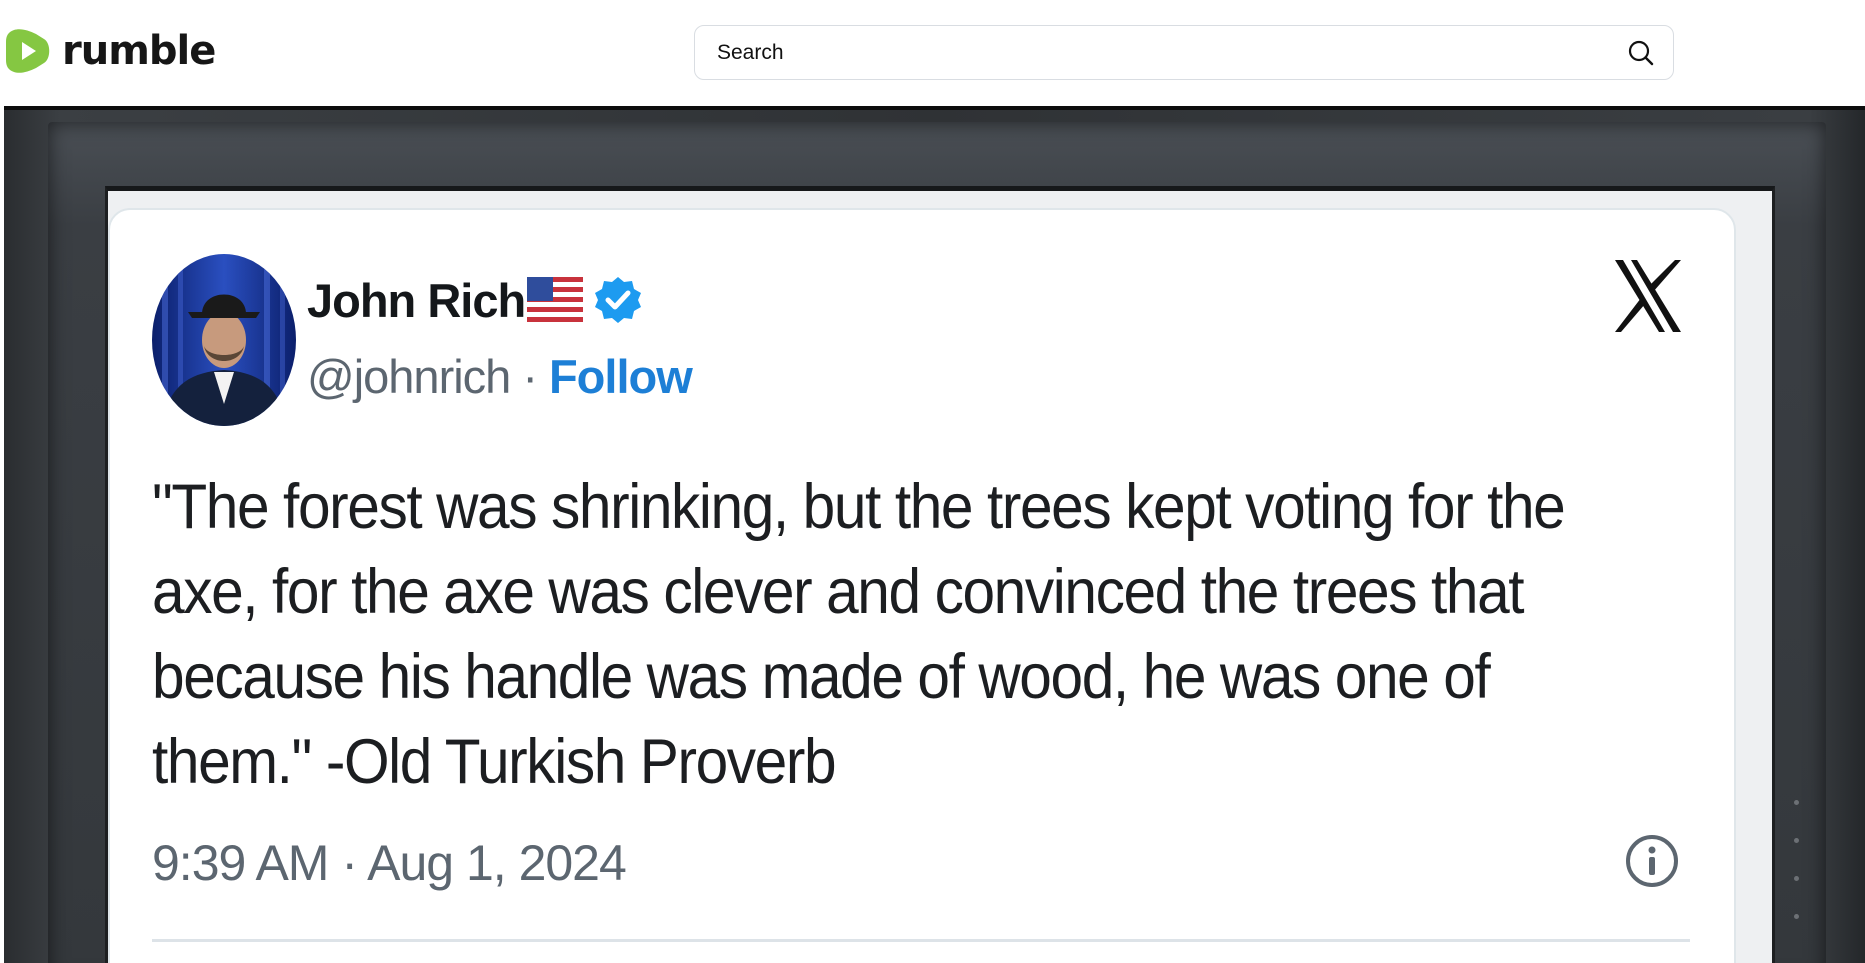 This screenshot has height=963, width=1865. Describe the element at coordinates (139, 51) in the screenshot. I see `logo-wordmark: rumble` at that location.